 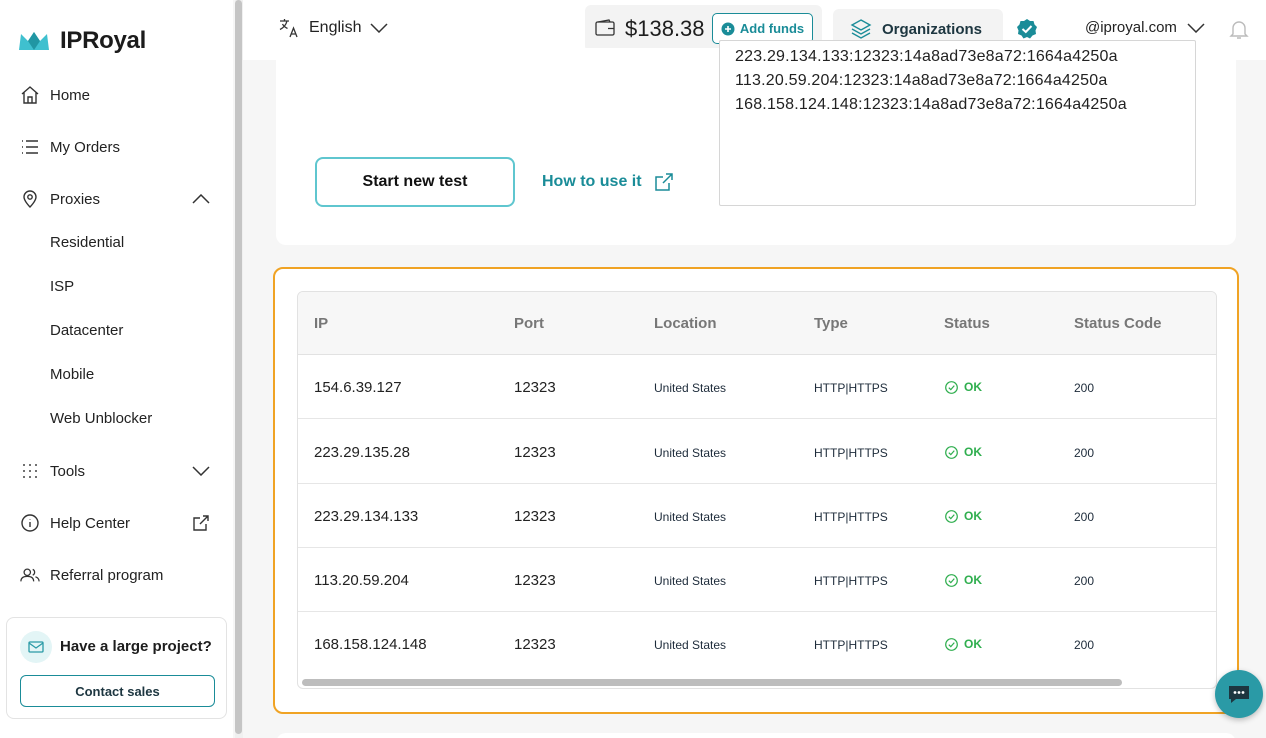 What do you see at coordinates (201, 523) in the screenshot?
I see `external-link-icon` at bounding box center [201, 523].